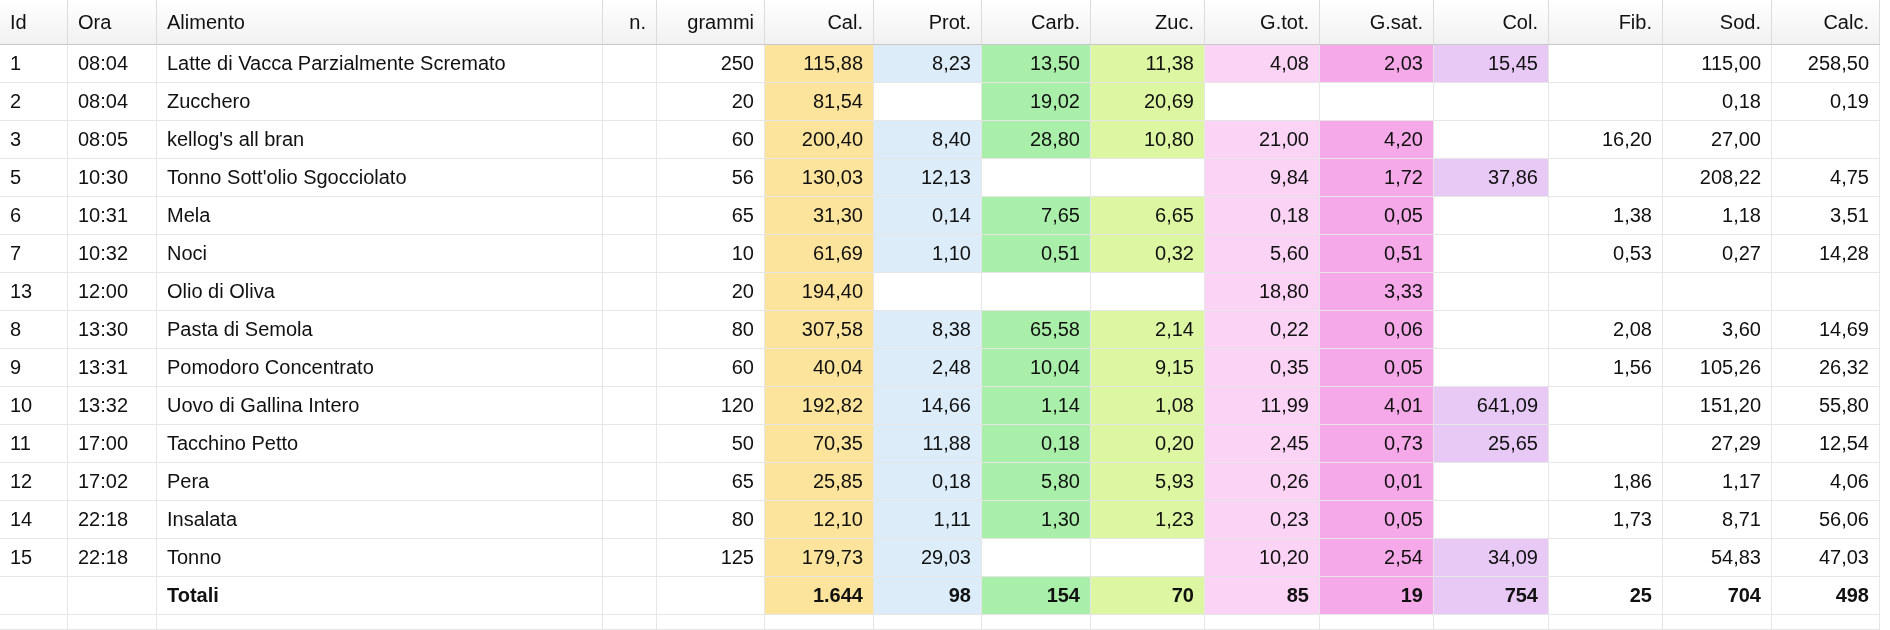  I want to click on table-cell: 70,35, so click(819, 444).